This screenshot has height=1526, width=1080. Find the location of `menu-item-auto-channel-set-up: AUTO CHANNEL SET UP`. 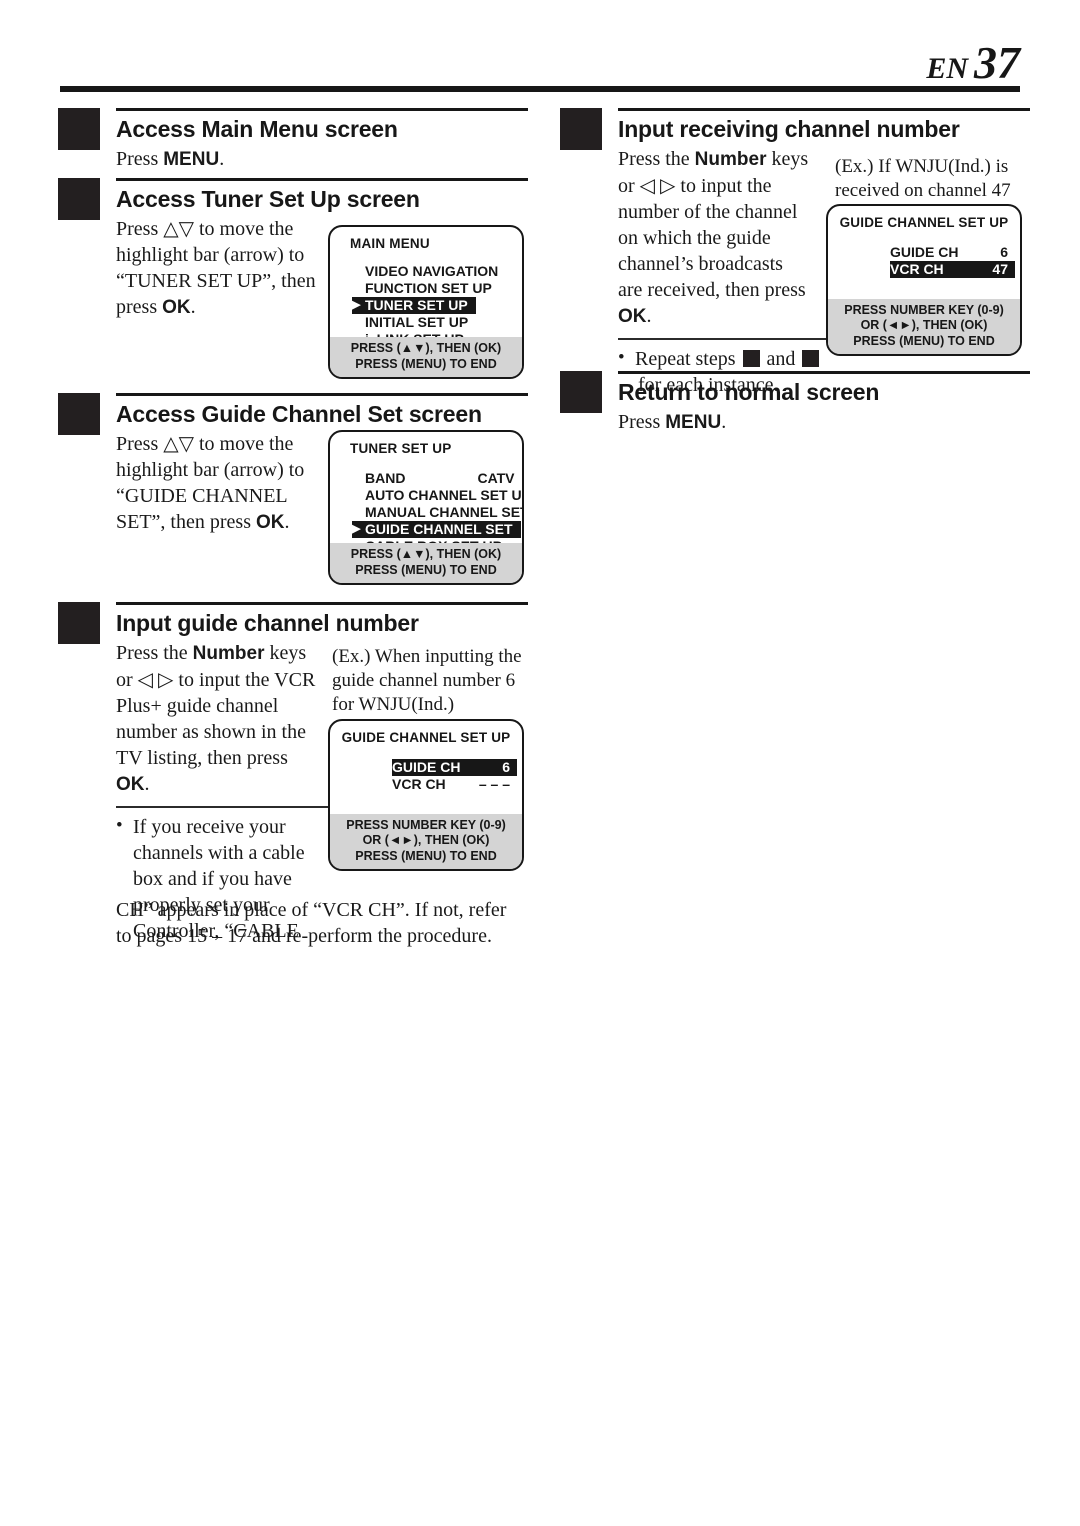

menu-item-auto-channel-set-up: AUTO CHANNEL SET UP is located at coordinates (437, 495).